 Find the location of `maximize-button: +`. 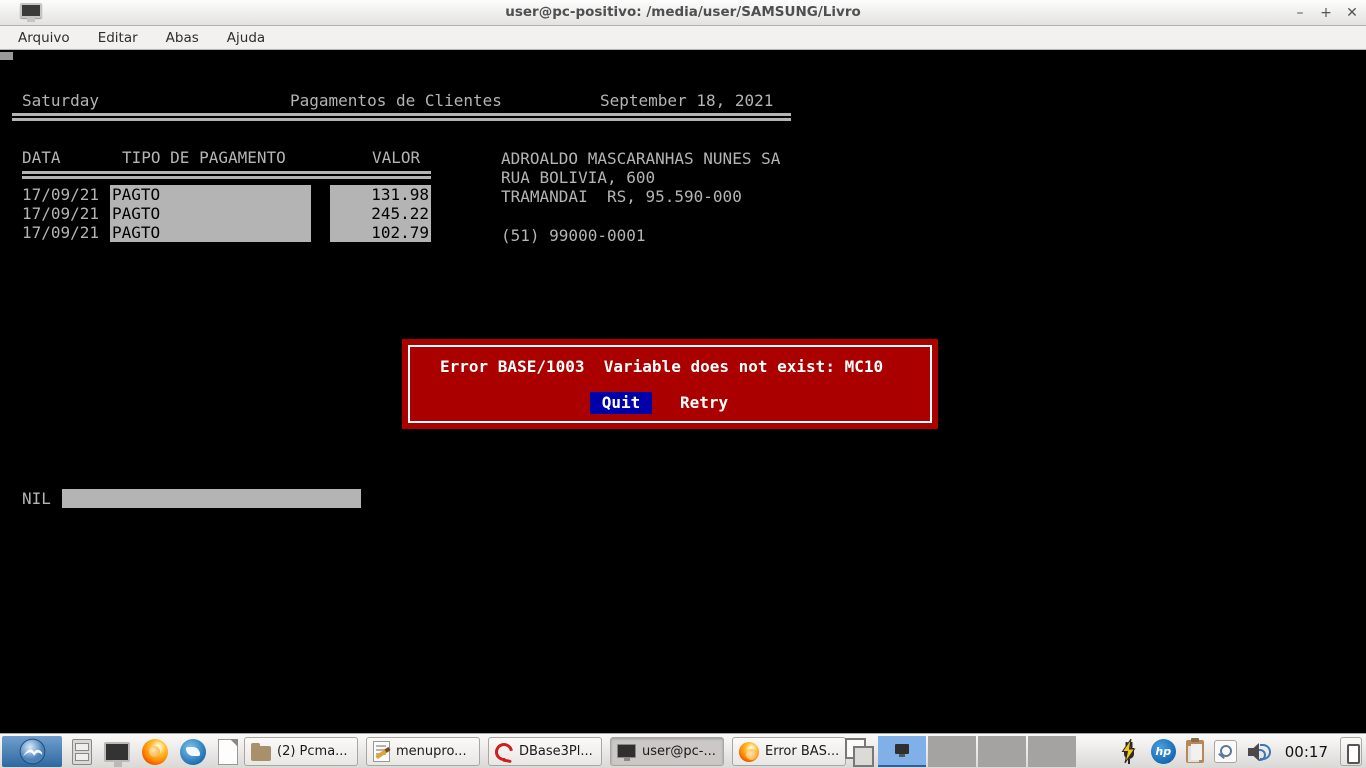

maximize-button: + is located at coordinates (1326, 13).